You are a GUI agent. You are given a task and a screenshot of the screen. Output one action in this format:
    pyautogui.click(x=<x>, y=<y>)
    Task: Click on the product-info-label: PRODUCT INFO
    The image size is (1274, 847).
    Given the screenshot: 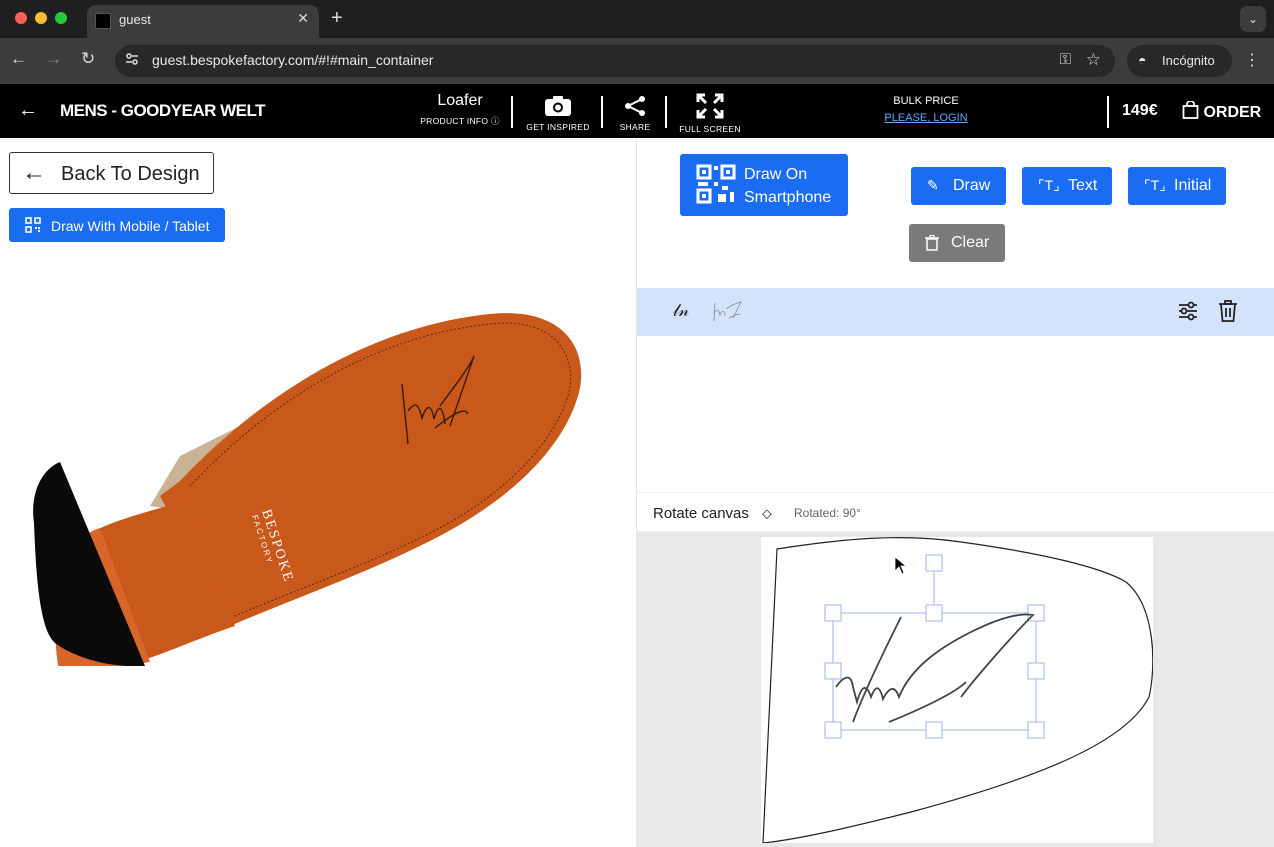 What is the action you would take?
    pyautogui.click(x=454, y=121)
    